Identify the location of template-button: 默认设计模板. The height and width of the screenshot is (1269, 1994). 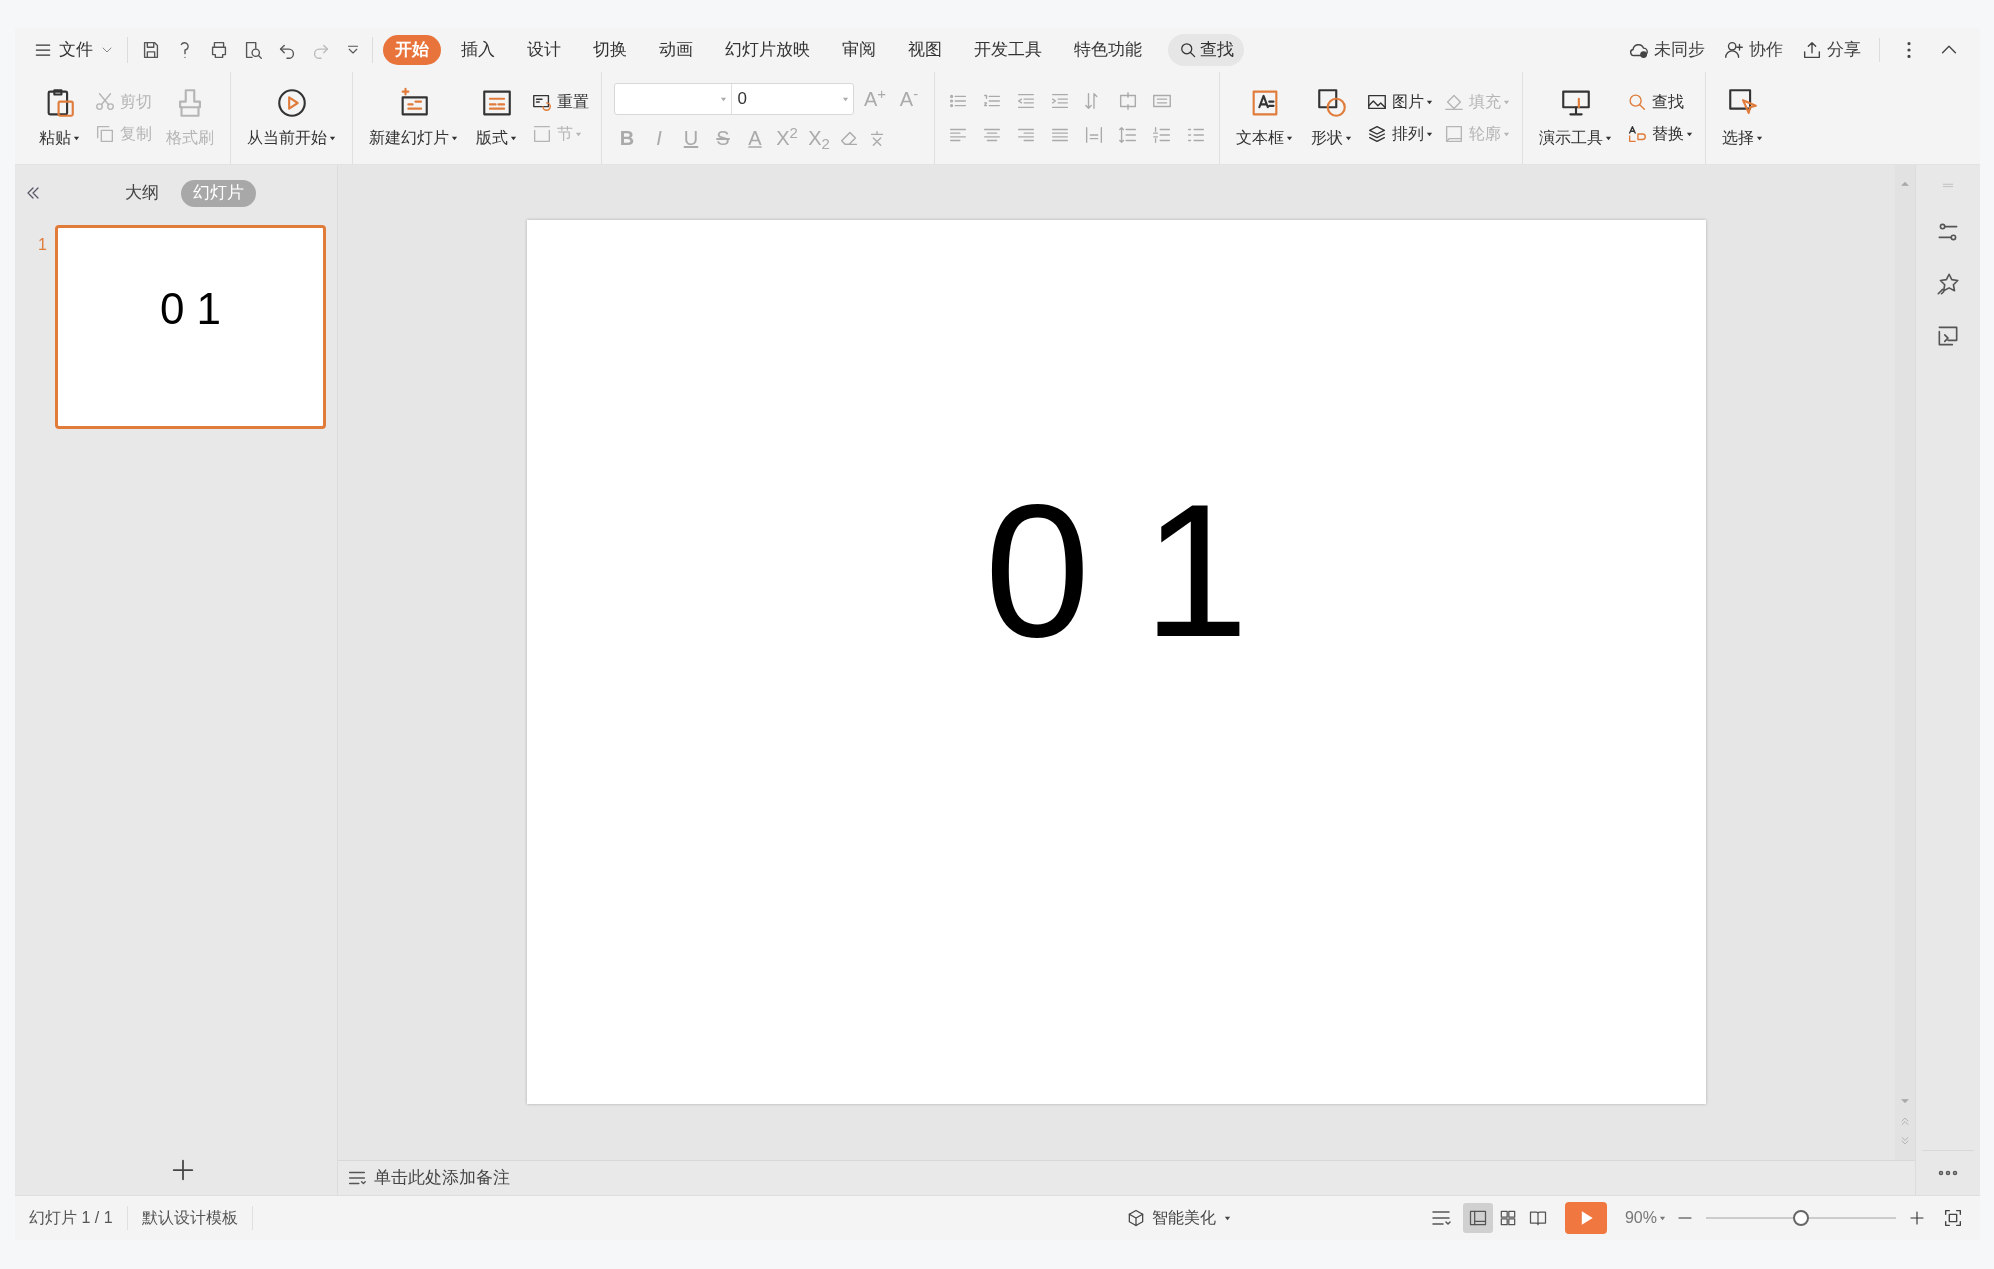
(190, 1218).